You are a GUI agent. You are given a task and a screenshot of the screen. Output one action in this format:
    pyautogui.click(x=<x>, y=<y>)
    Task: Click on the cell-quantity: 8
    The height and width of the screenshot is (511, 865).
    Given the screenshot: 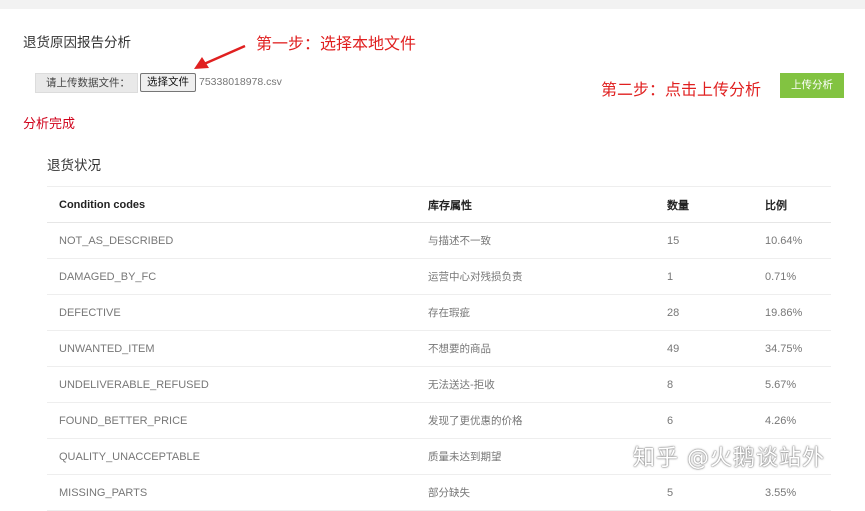 What is the action you would take?
    pyautogui.click(x=704, y=384)
    